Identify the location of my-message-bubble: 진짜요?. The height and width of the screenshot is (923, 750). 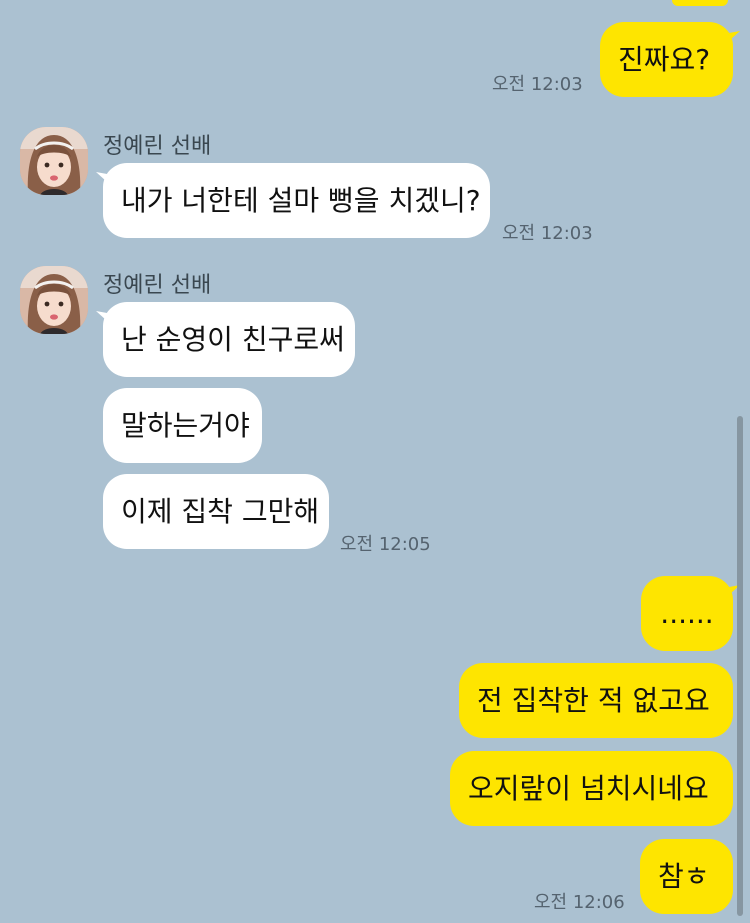
(666, 59).